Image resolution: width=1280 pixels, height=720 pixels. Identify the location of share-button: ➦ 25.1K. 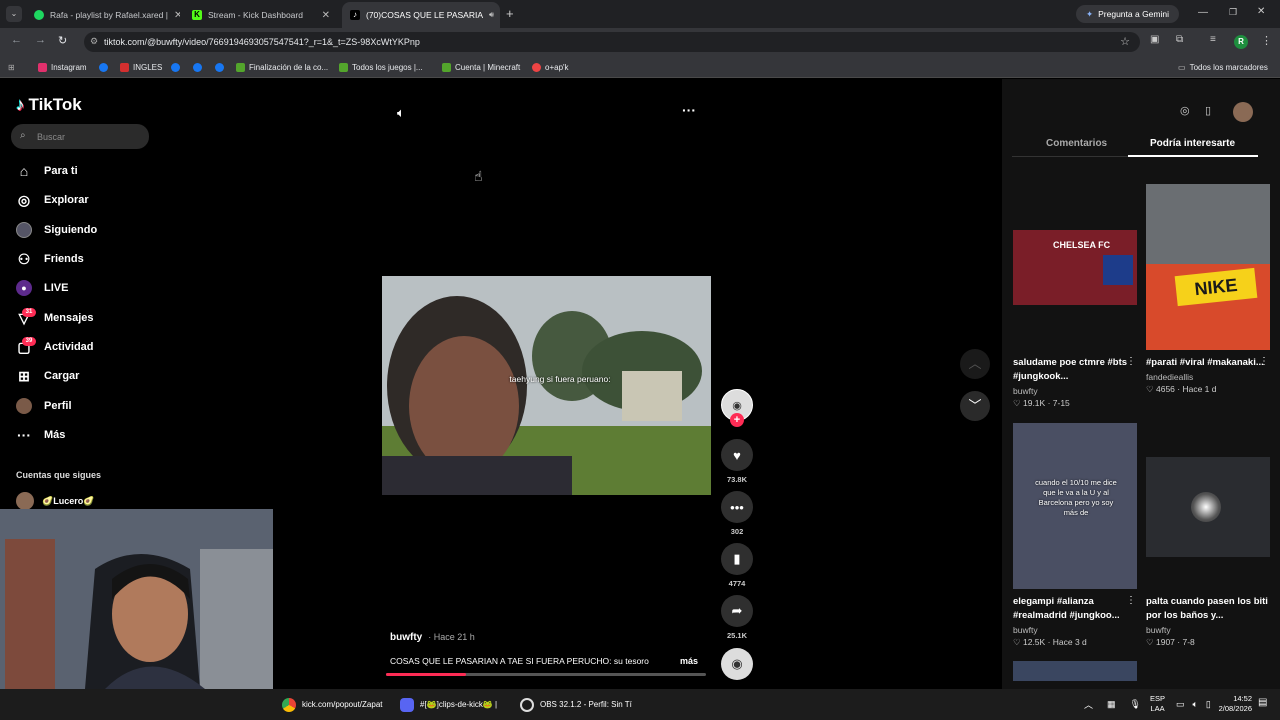
(737, 617).